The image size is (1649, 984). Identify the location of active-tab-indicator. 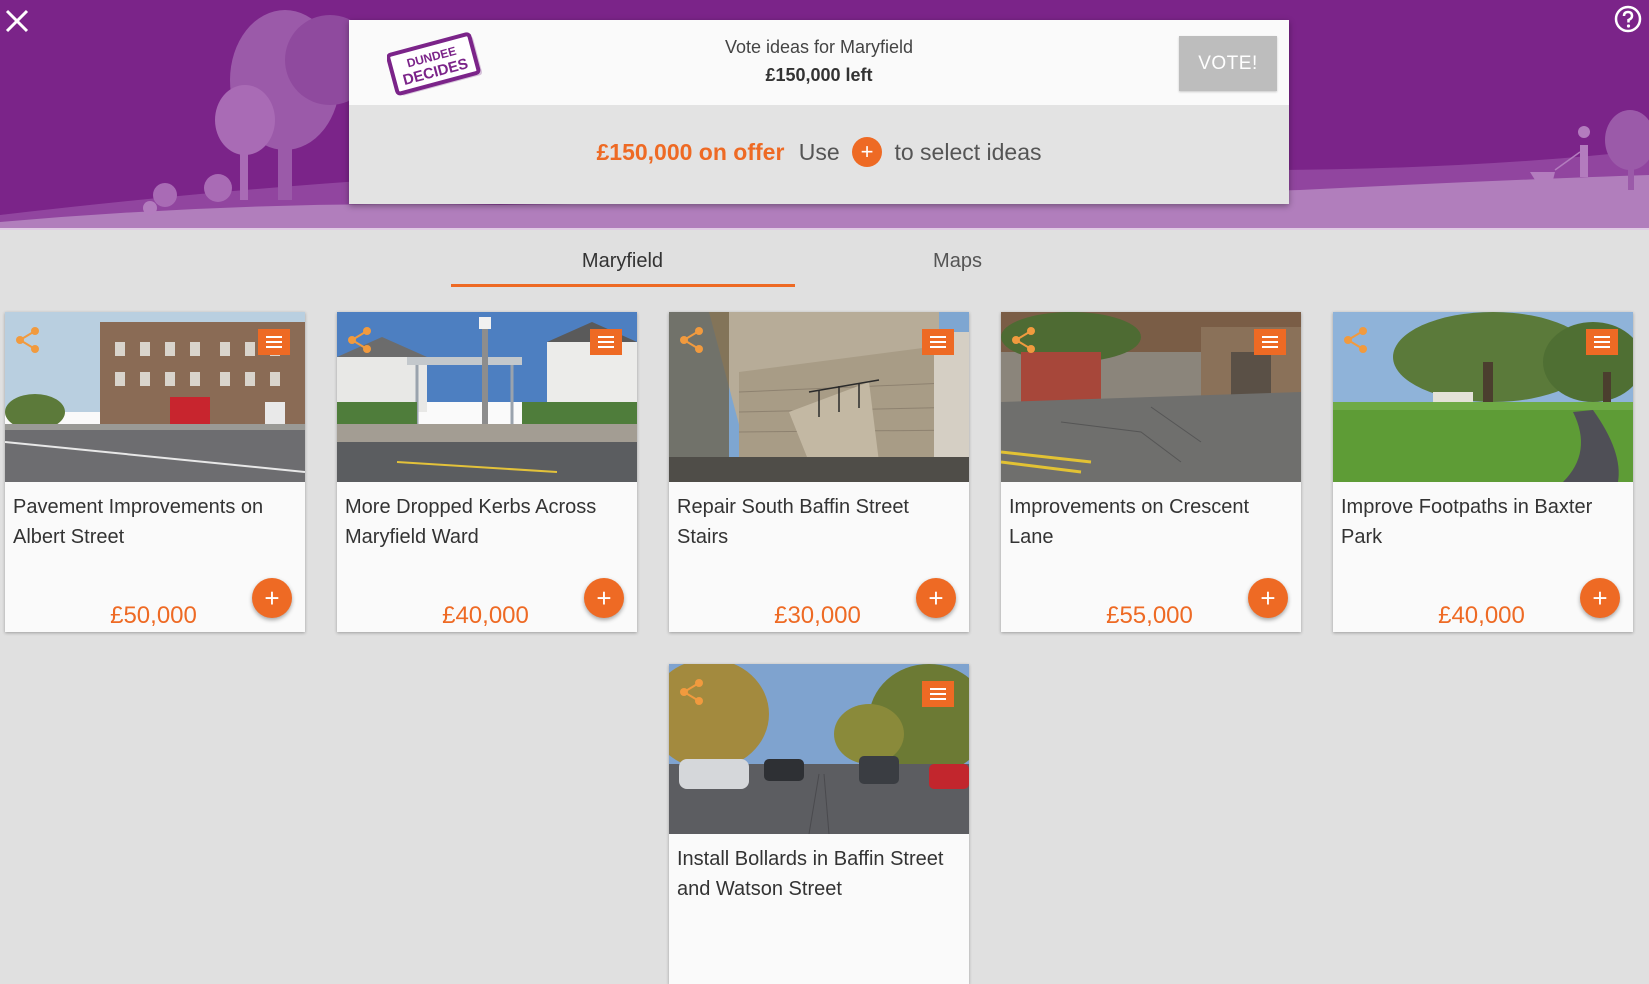
(623, 285).